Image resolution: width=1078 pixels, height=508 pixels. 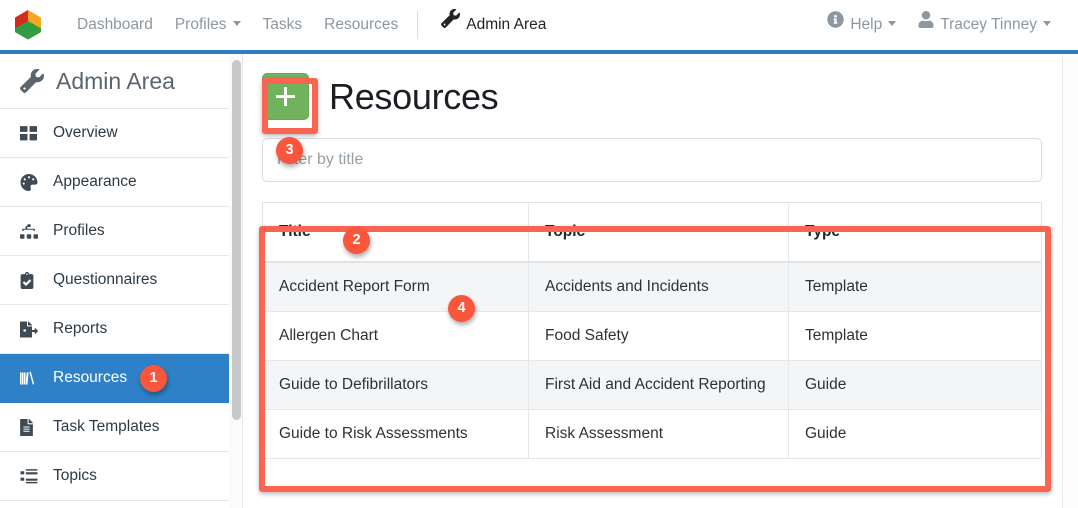 What do you see at coordinates (31, 280) in the screenshot?
I see `clipboard-check-icon` at bounding box center [31, 280].